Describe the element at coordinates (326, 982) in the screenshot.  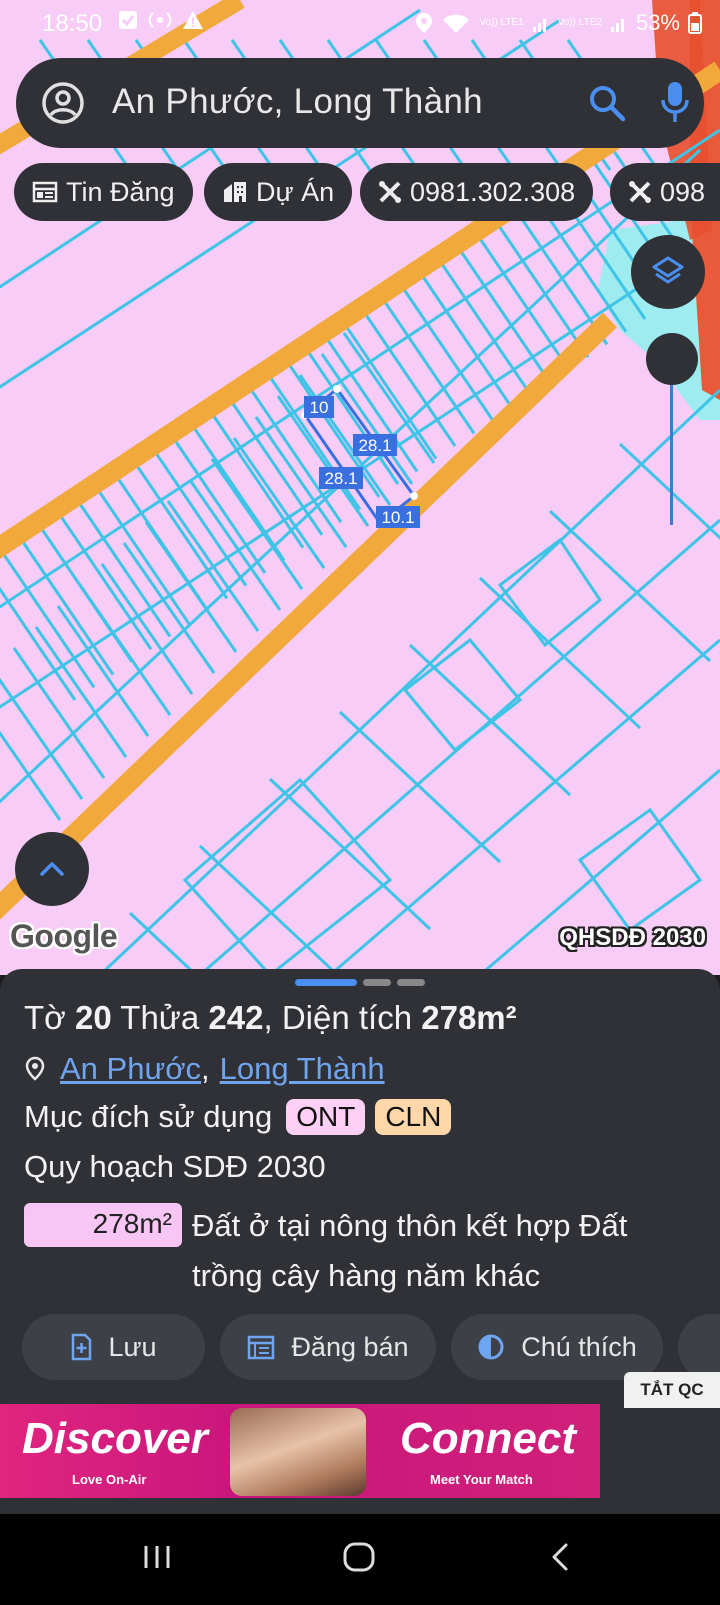
I see `page-indicator-active` at that location.